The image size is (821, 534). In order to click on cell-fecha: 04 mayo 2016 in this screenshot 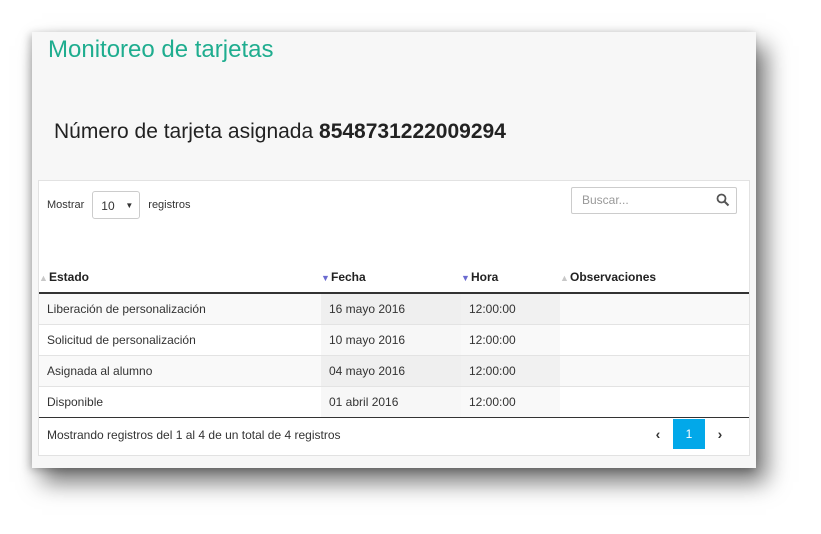, I will do `click(391, 371)`.